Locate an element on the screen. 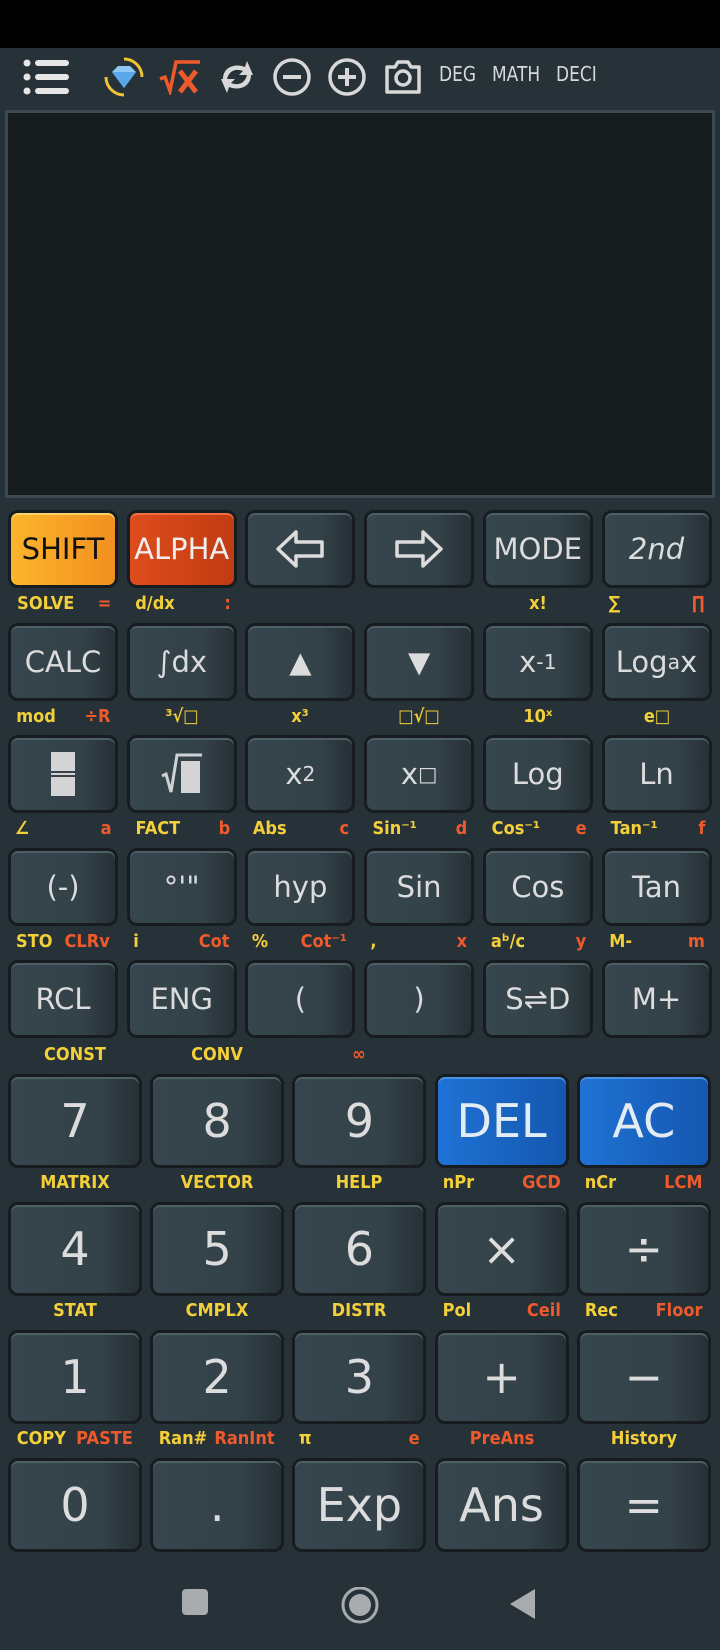 The image size is (720, 1650). key-label: 2nd is located at coordinates (656, 549).